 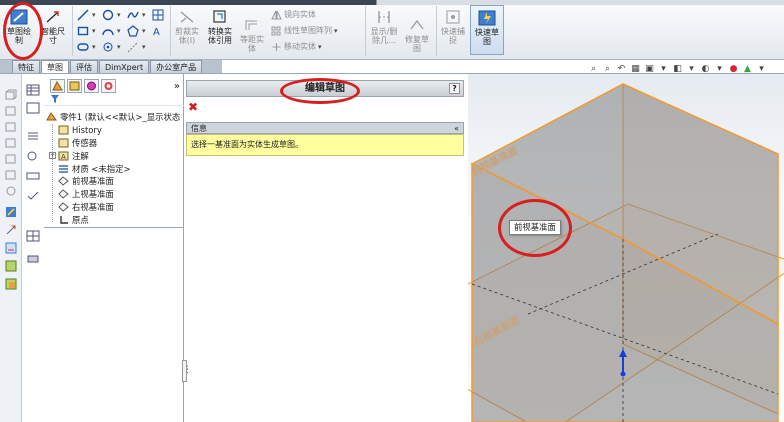 What do you see at coordinates (116, 155) in the screenshot?
I see `tree-item-annotations: + A 注解` at bounding box center [116, 155].